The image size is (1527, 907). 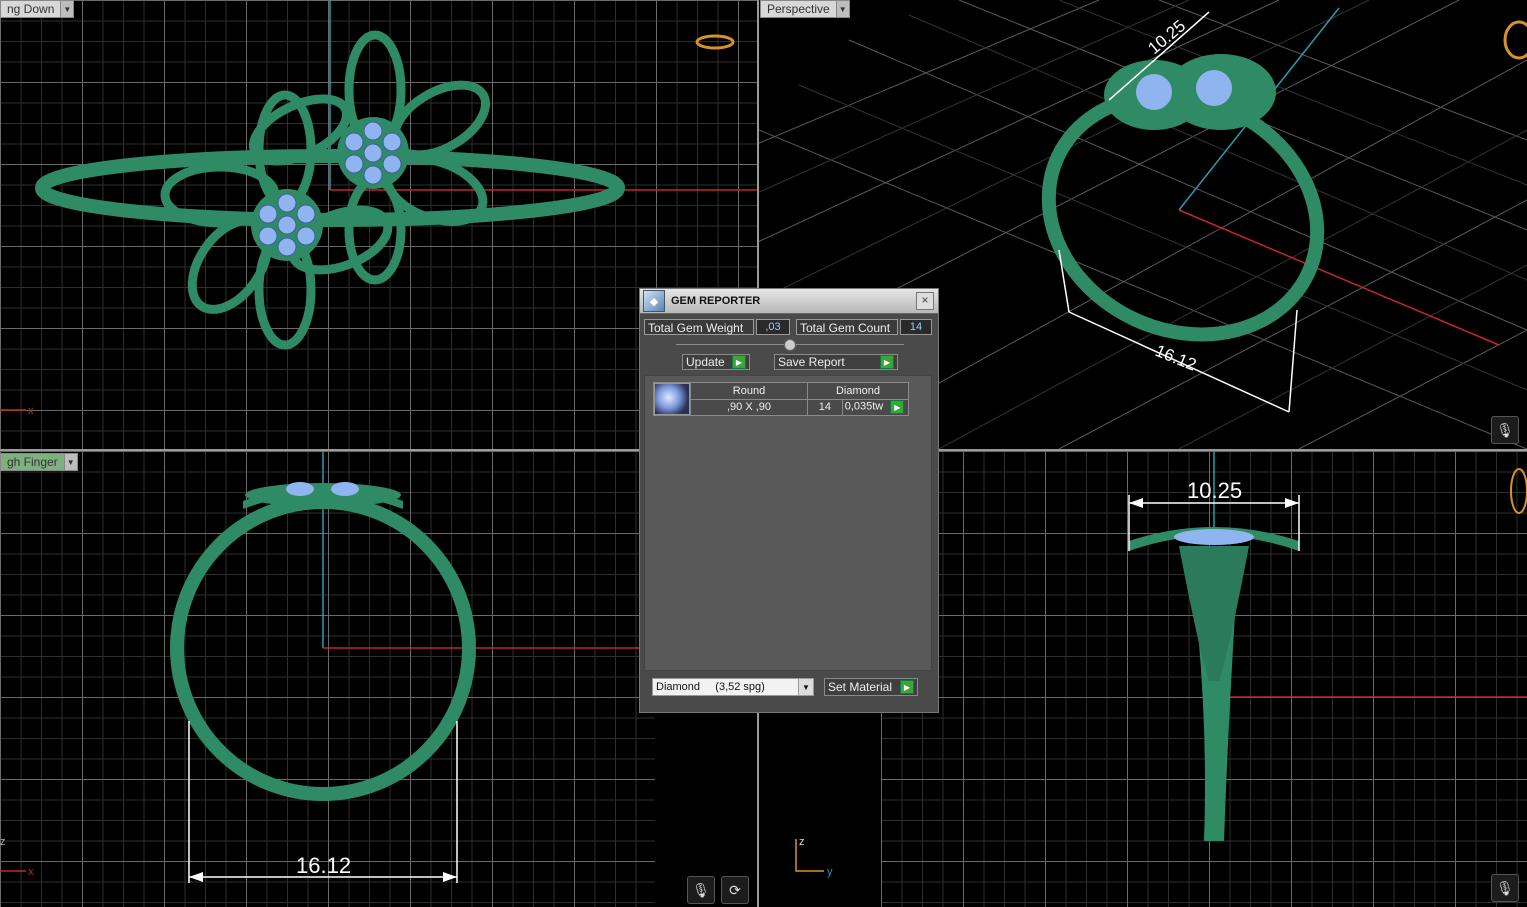 I want to click on gem-count: 14, so click(x=825, y=407).